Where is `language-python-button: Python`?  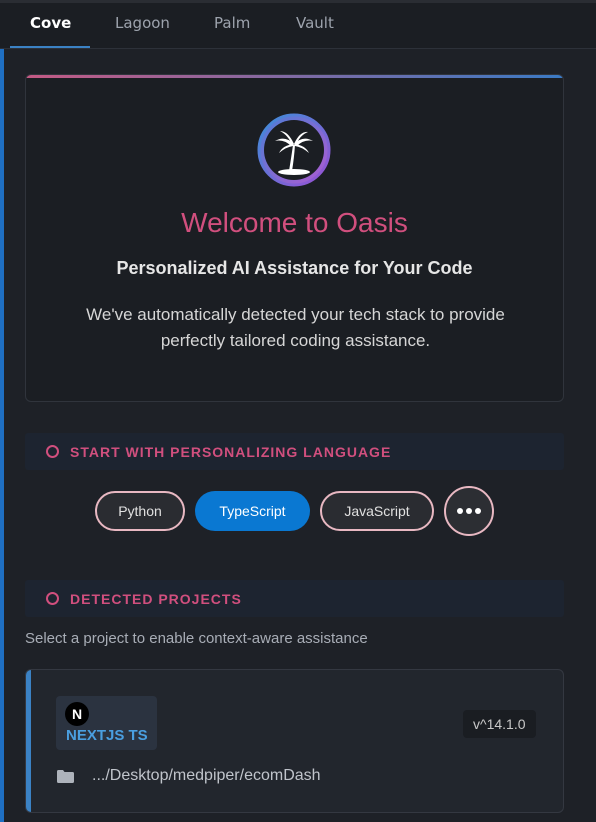 language-python-button: Python is located at coordinates (140, 511).